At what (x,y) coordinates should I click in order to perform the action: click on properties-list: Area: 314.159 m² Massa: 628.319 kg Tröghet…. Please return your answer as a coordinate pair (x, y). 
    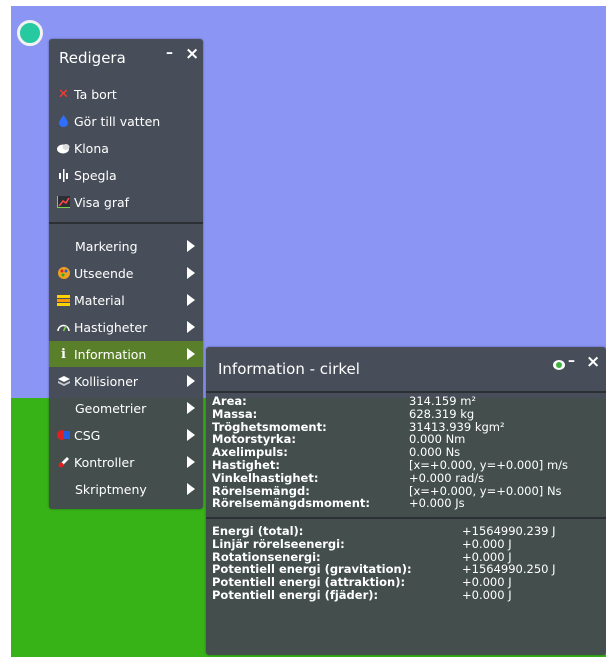
    Looking at the image, I should click on (409, 452).